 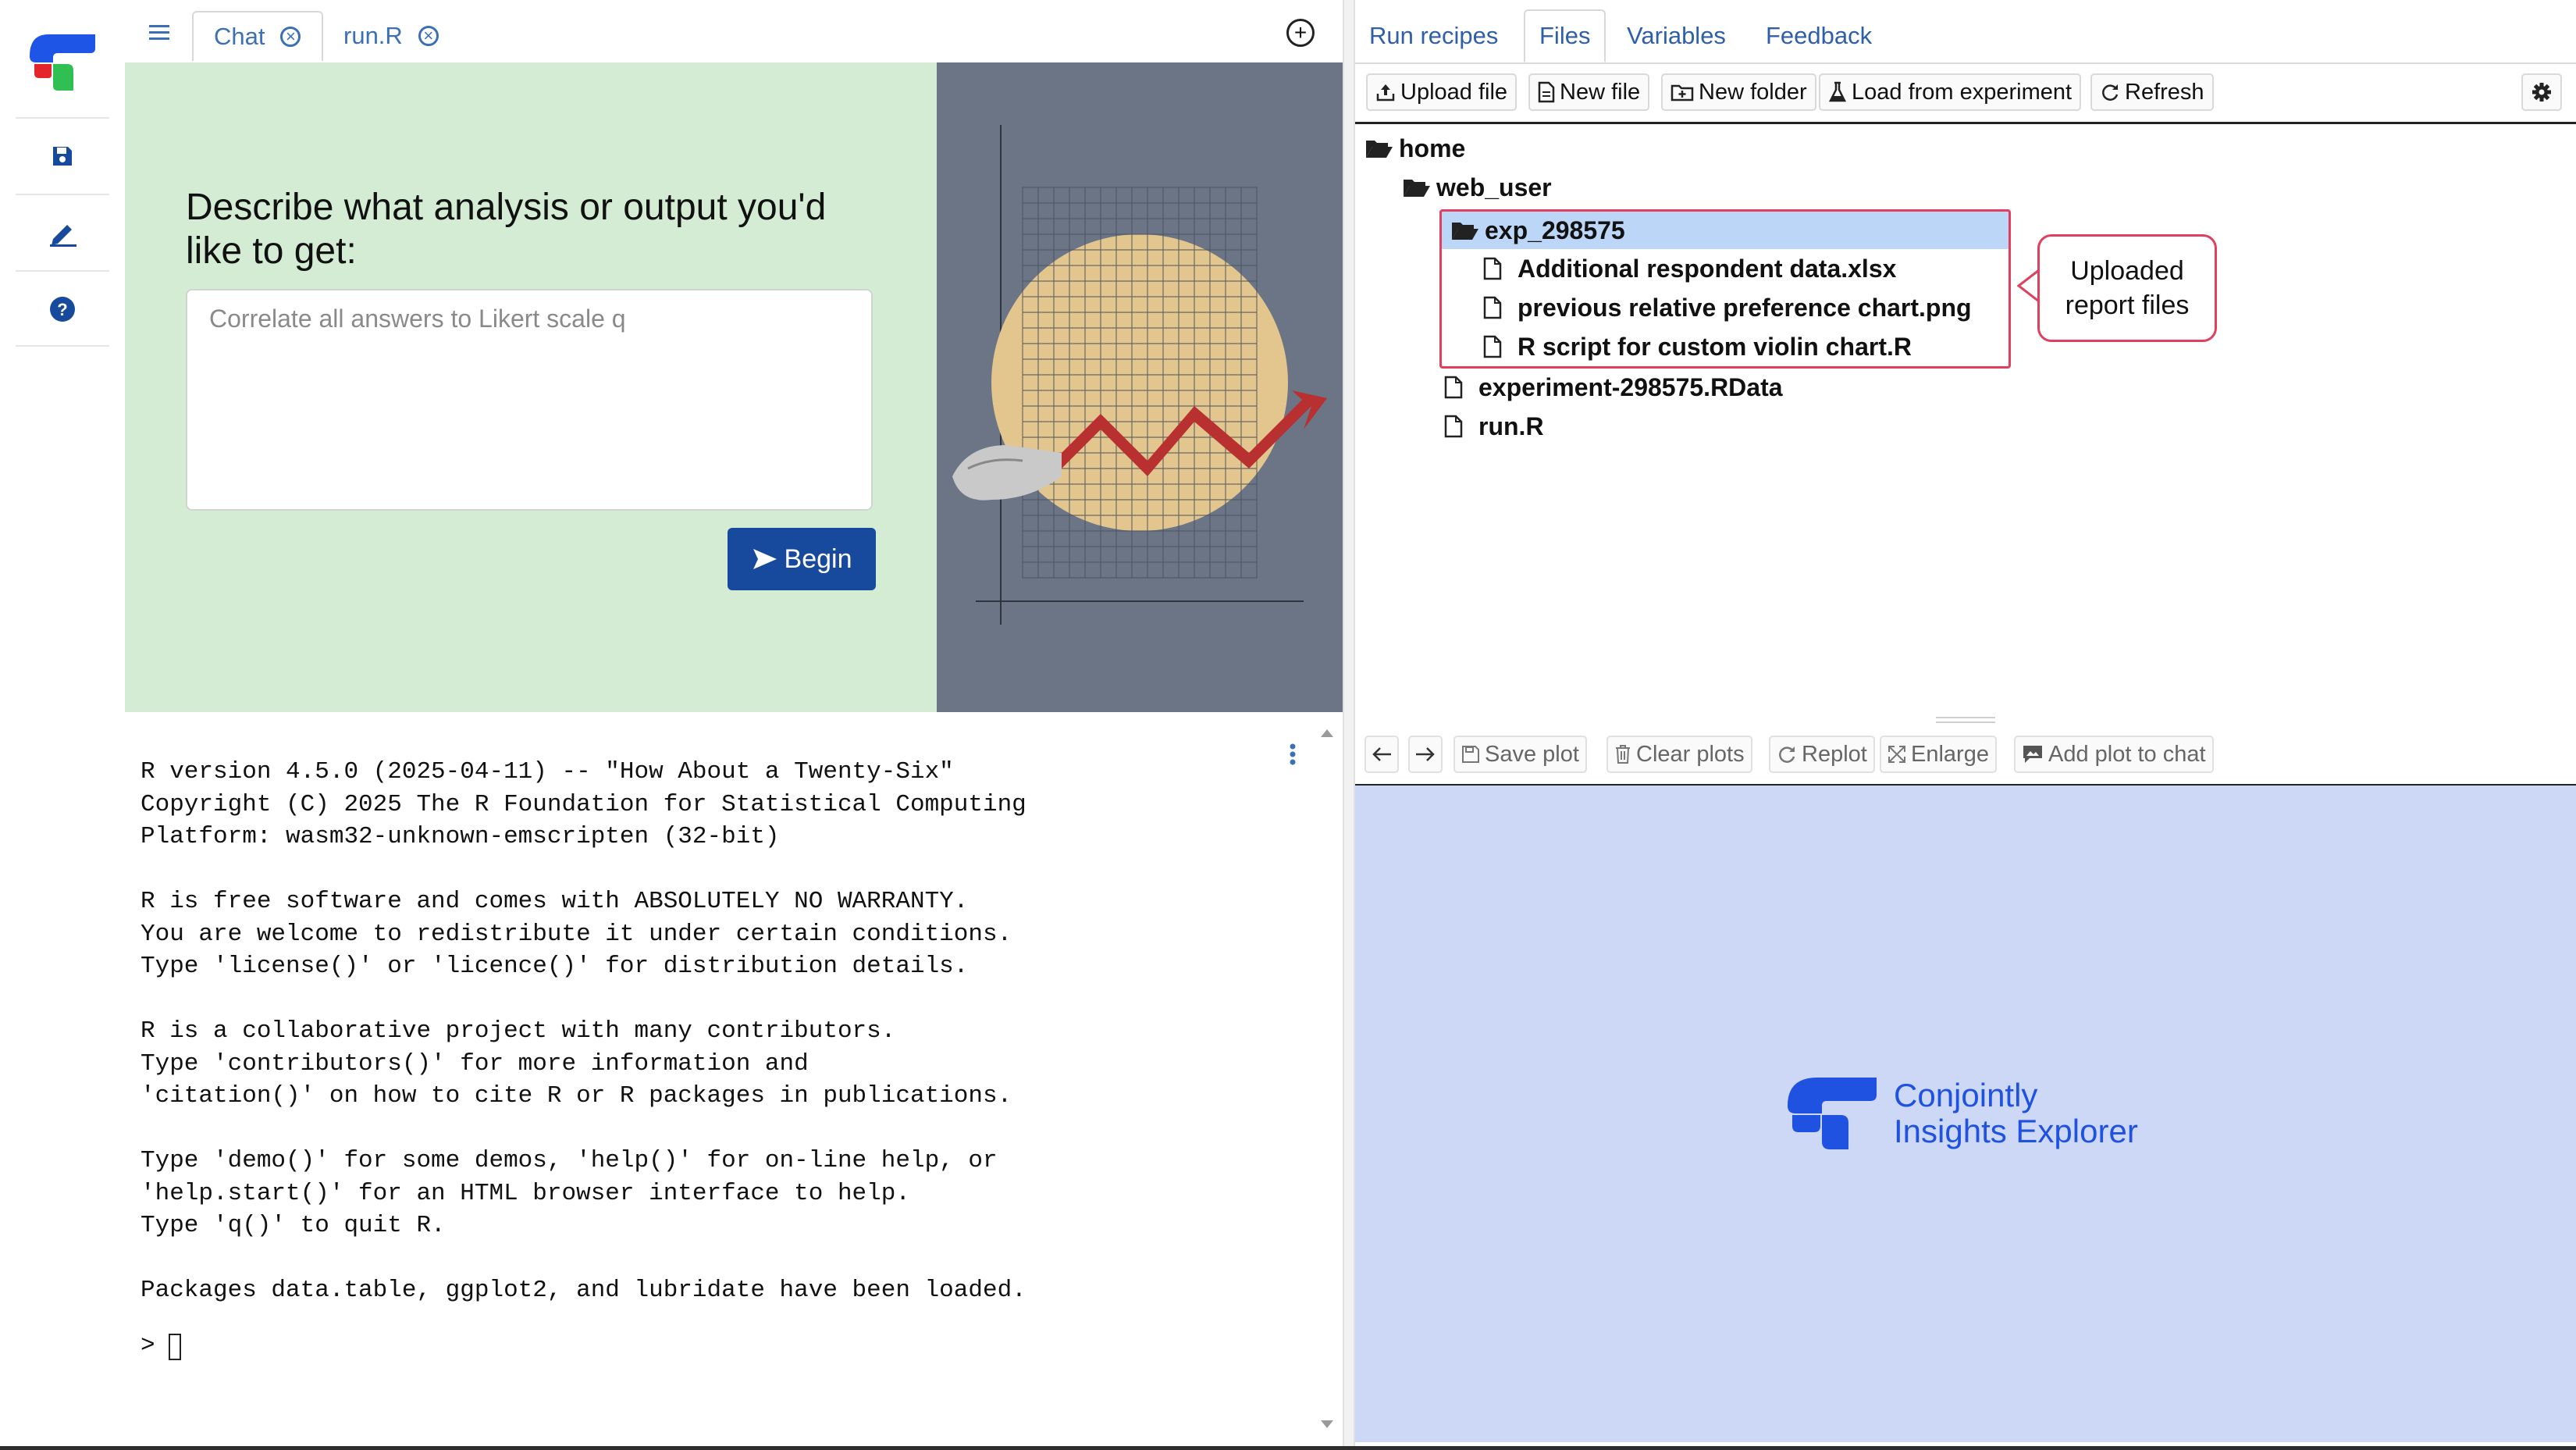 I want to click on trash-icon, so click(x=1622, y=754).